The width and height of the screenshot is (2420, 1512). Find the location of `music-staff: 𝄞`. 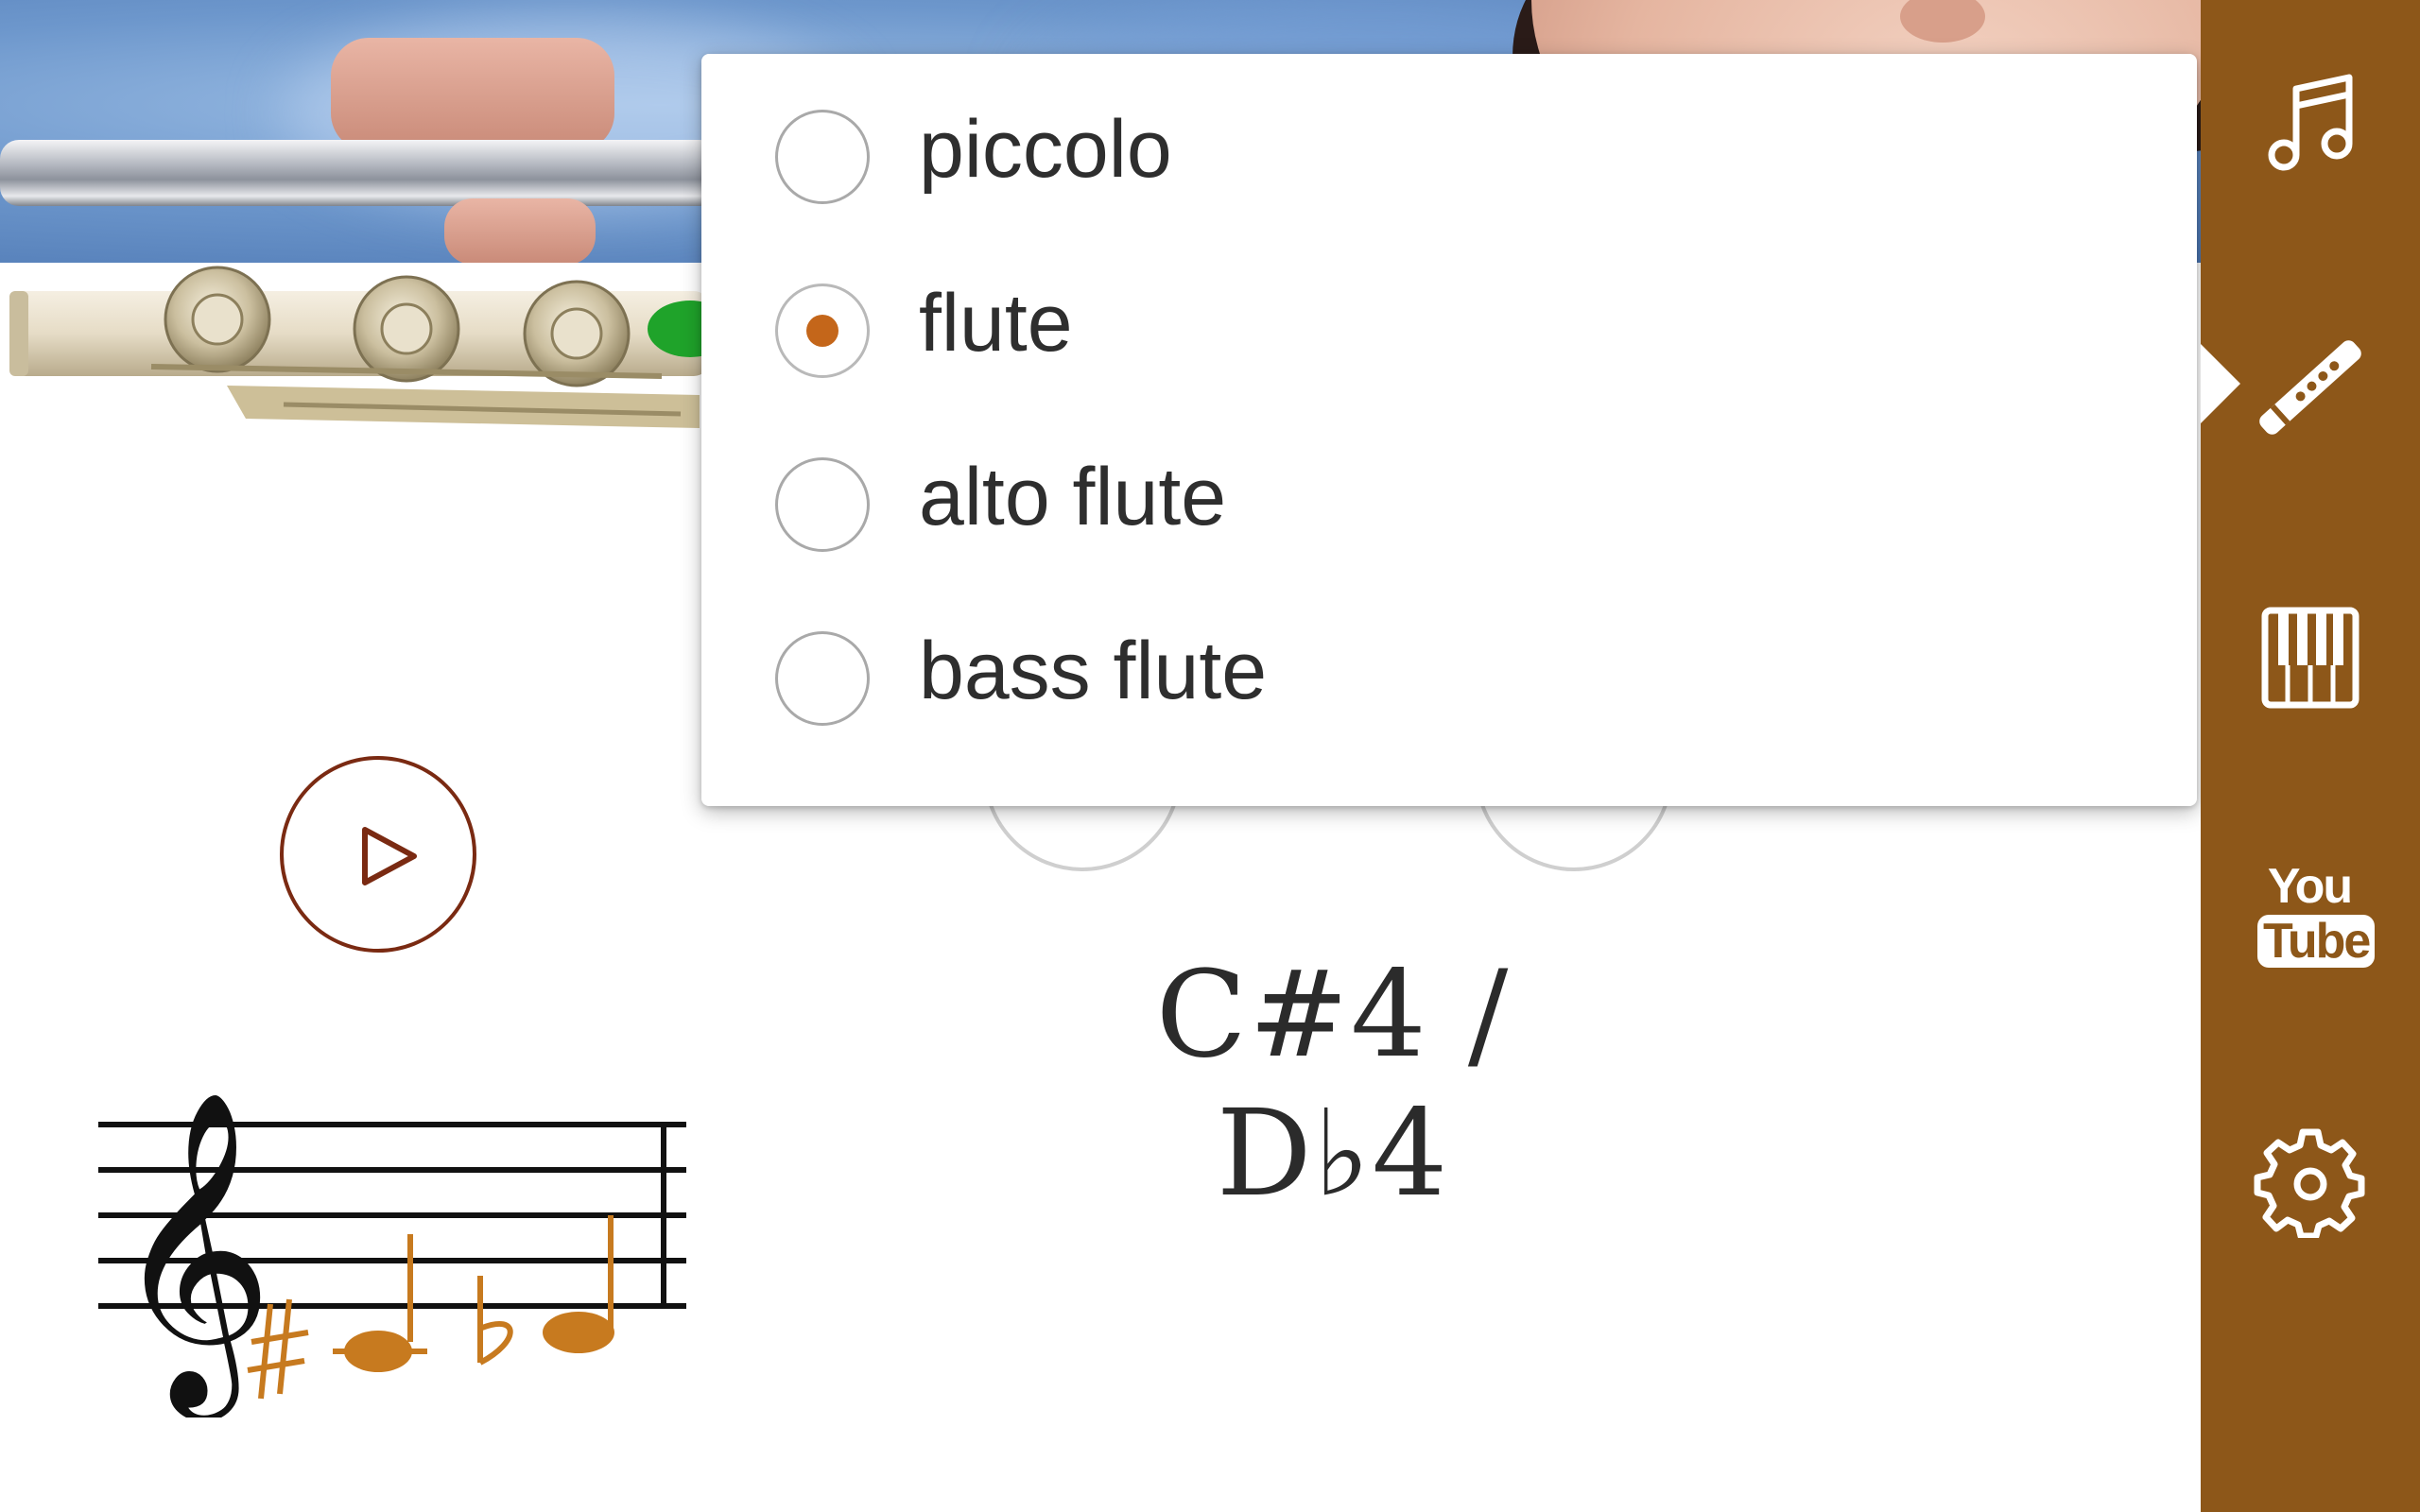

music-staff: 𝄞 is located at coordinates (392, 1253).